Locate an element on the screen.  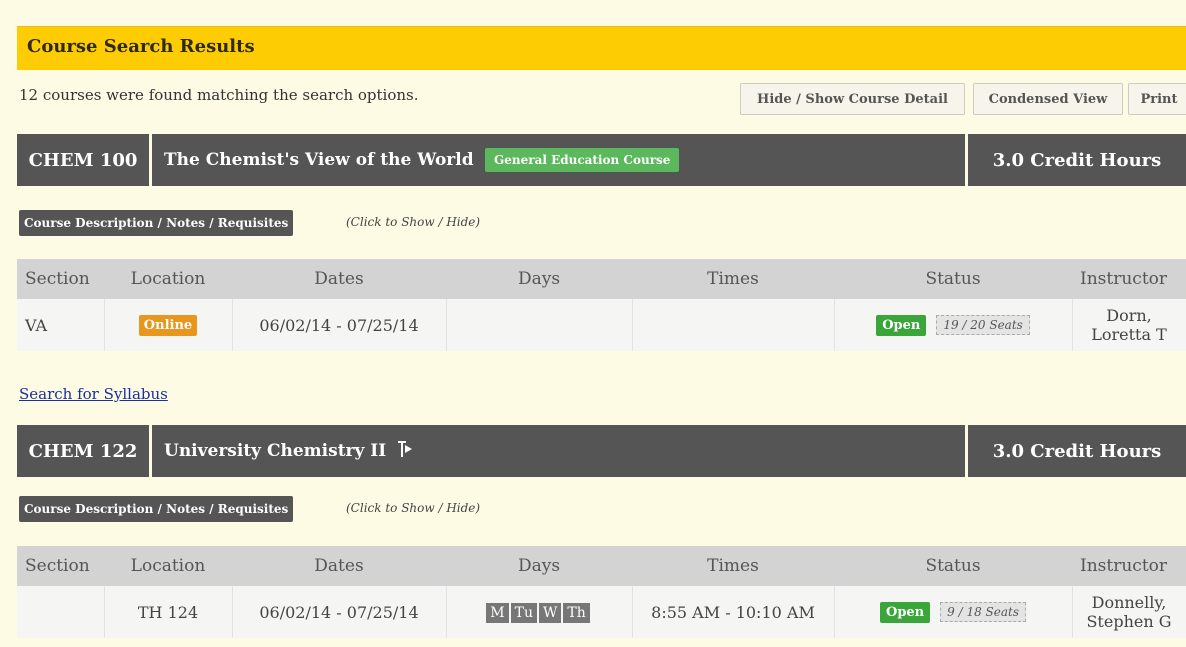
course-code: CHEM 100 is located at coordinates (84, 160).